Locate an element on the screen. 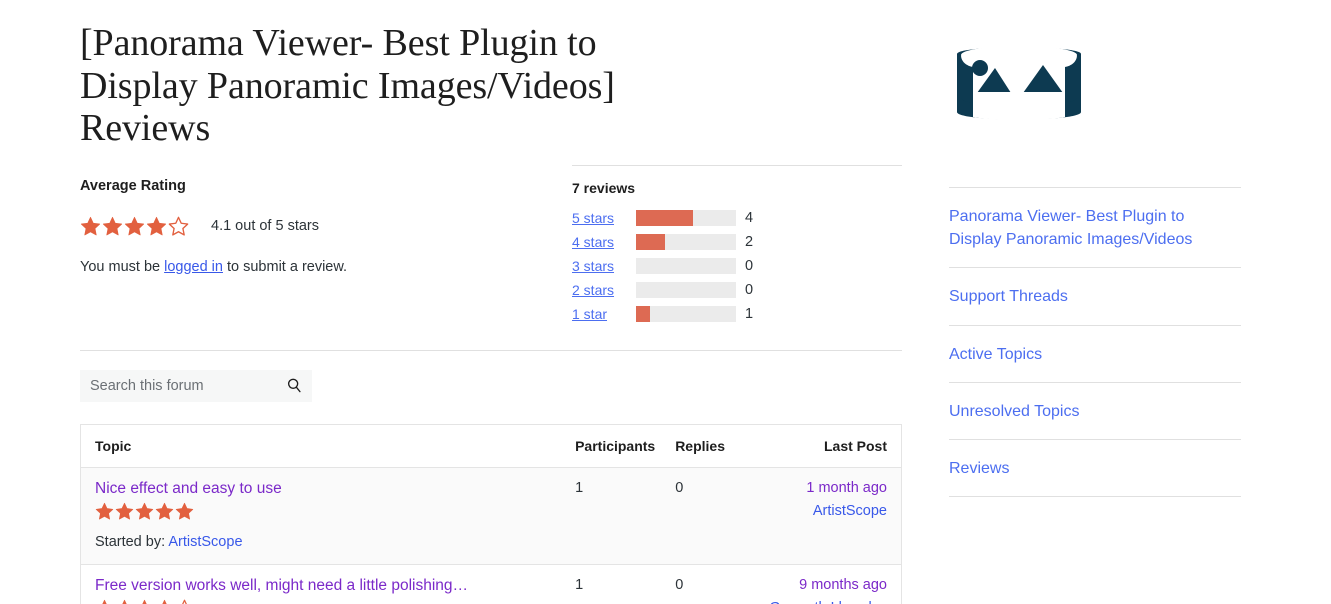  table-header-row: Topic Participants Replies Last Post is located at coordinates (491, 446).